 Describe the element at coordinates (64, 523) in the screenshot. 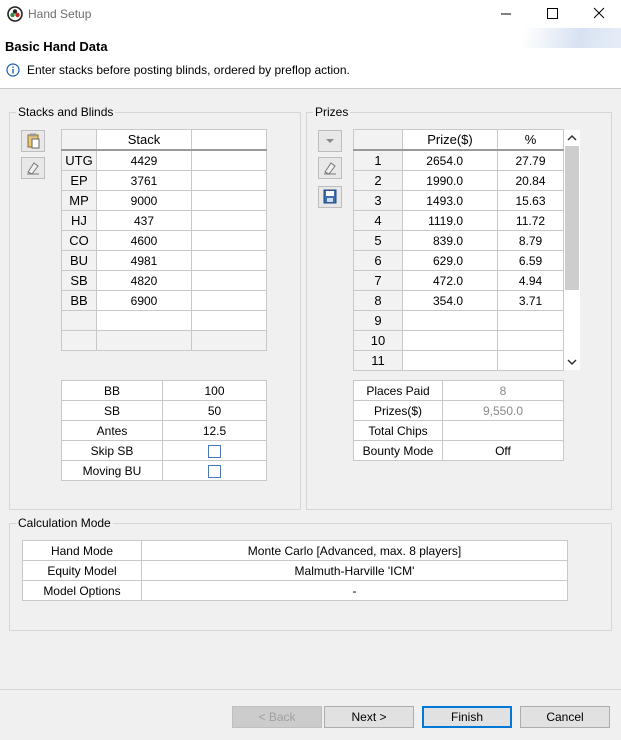

I see `calculation-mode-label: Calculation Mode` at that location.